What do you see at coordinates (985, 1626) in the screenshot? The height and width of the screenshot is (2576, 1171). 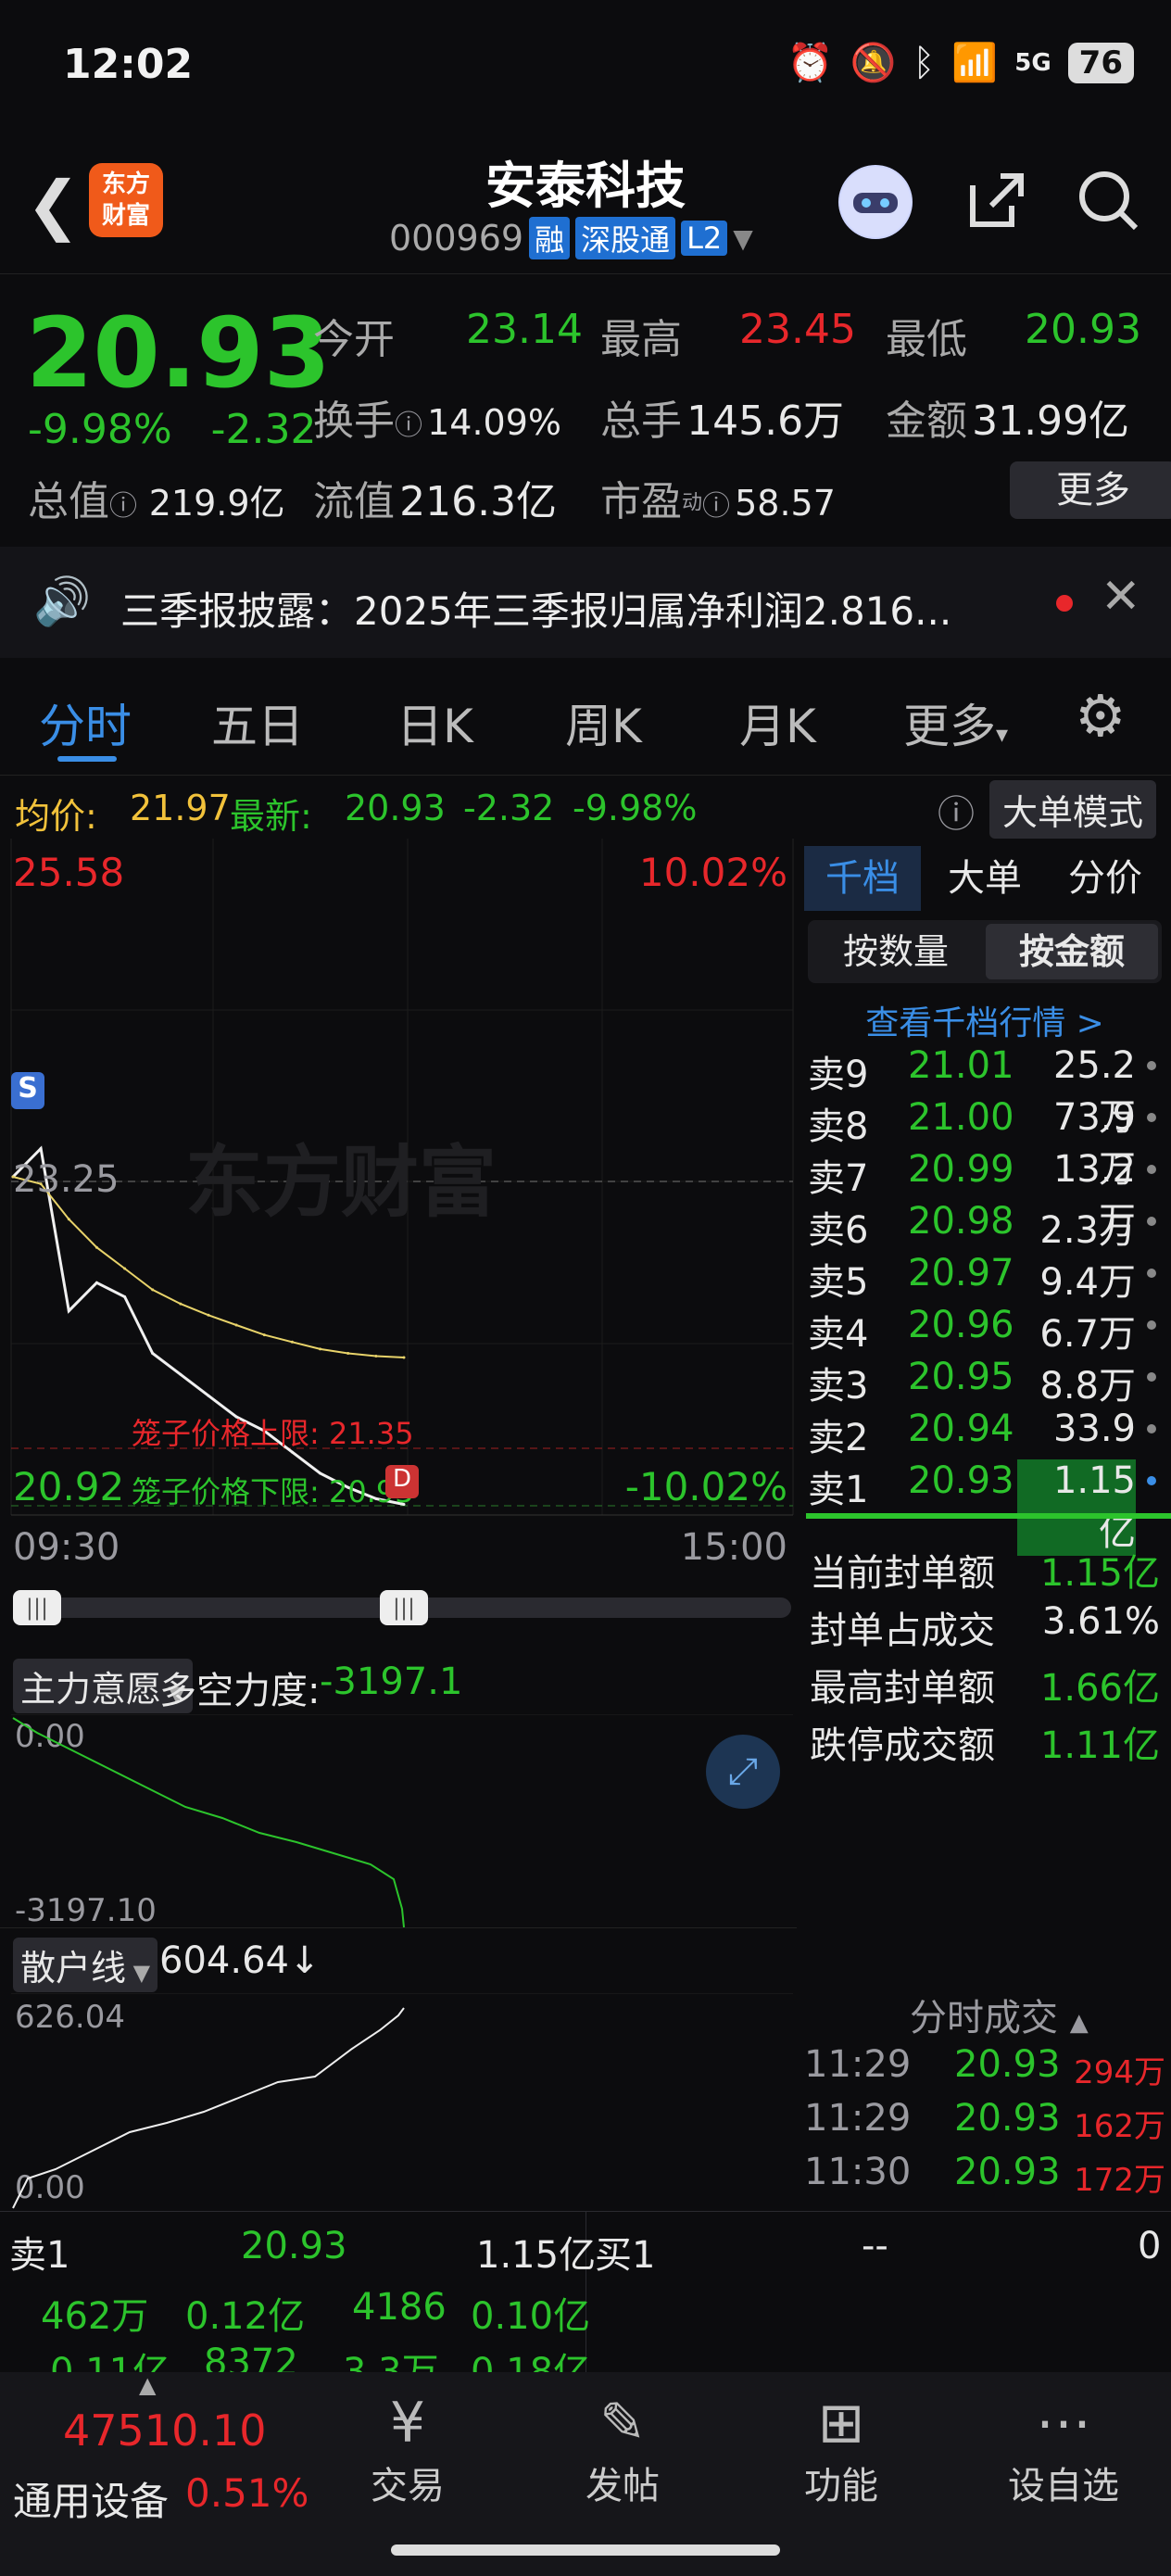 I see `seal-stat-row: 封单占成交 3.61%` at bounding box center [985, 1626].